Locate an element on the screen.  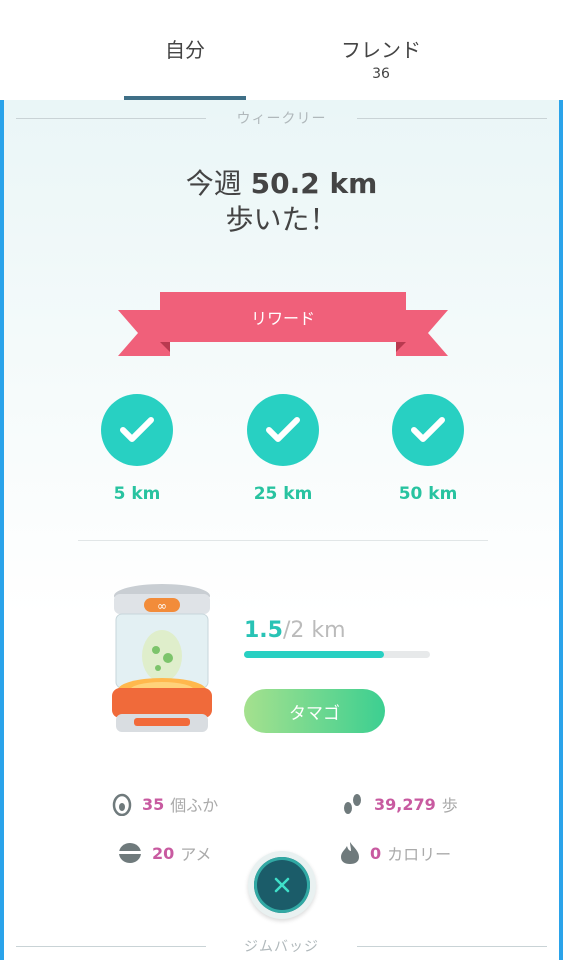
friends-count: 36 is located at coordinates (381, 74).